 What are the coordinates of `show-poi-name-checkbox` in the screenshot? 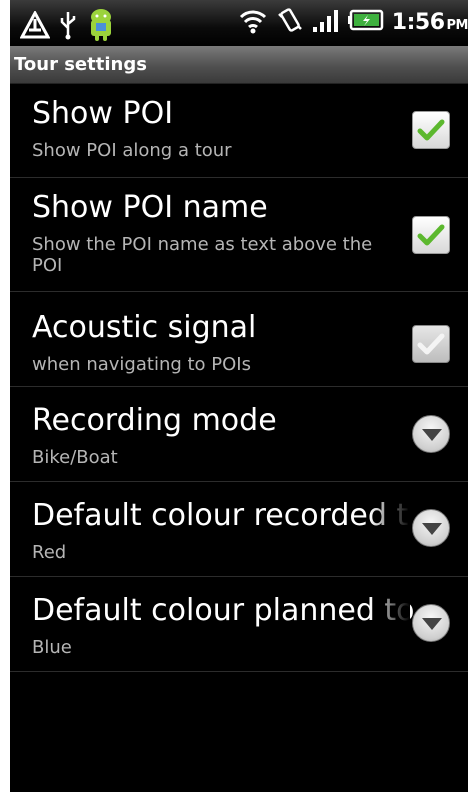 It's located at (431, 235).